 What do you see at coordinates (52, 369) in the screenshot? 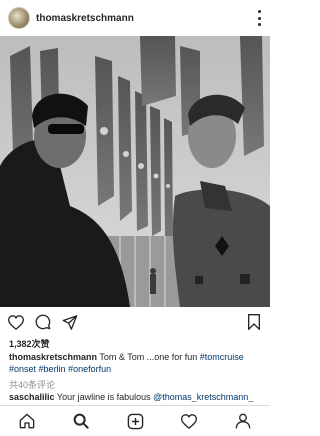
I see `hashtag-link: #berlin` at bounding box center [52, 369].